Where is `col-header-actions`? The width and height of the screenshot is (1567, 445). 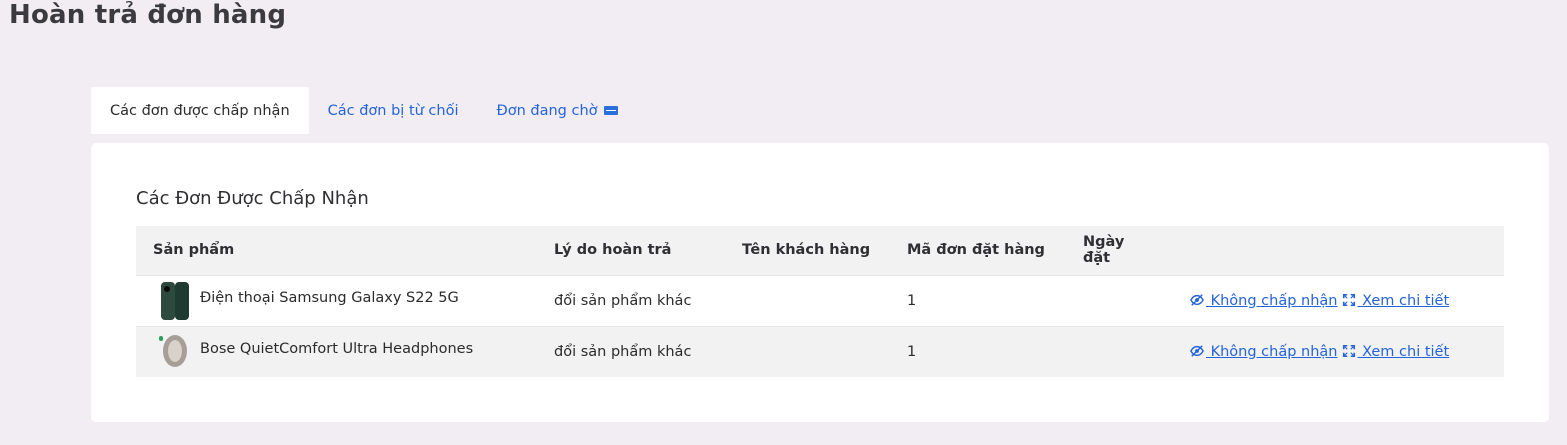 col-header-actions is located at coordinates (1338, 250).